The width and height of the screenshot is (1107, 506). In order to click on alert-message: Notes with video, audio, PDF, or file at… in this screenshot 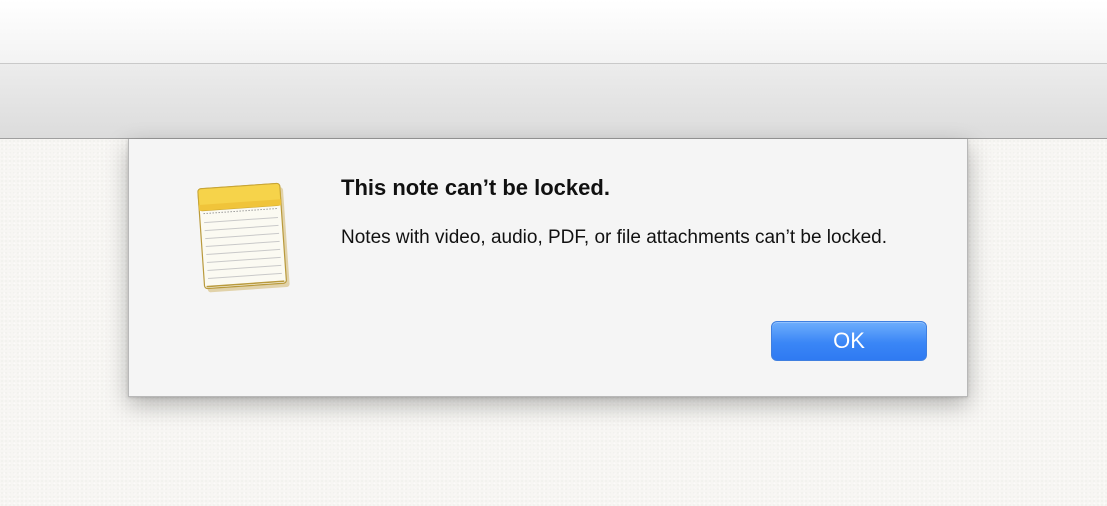, I will do `click(614, 237)`.